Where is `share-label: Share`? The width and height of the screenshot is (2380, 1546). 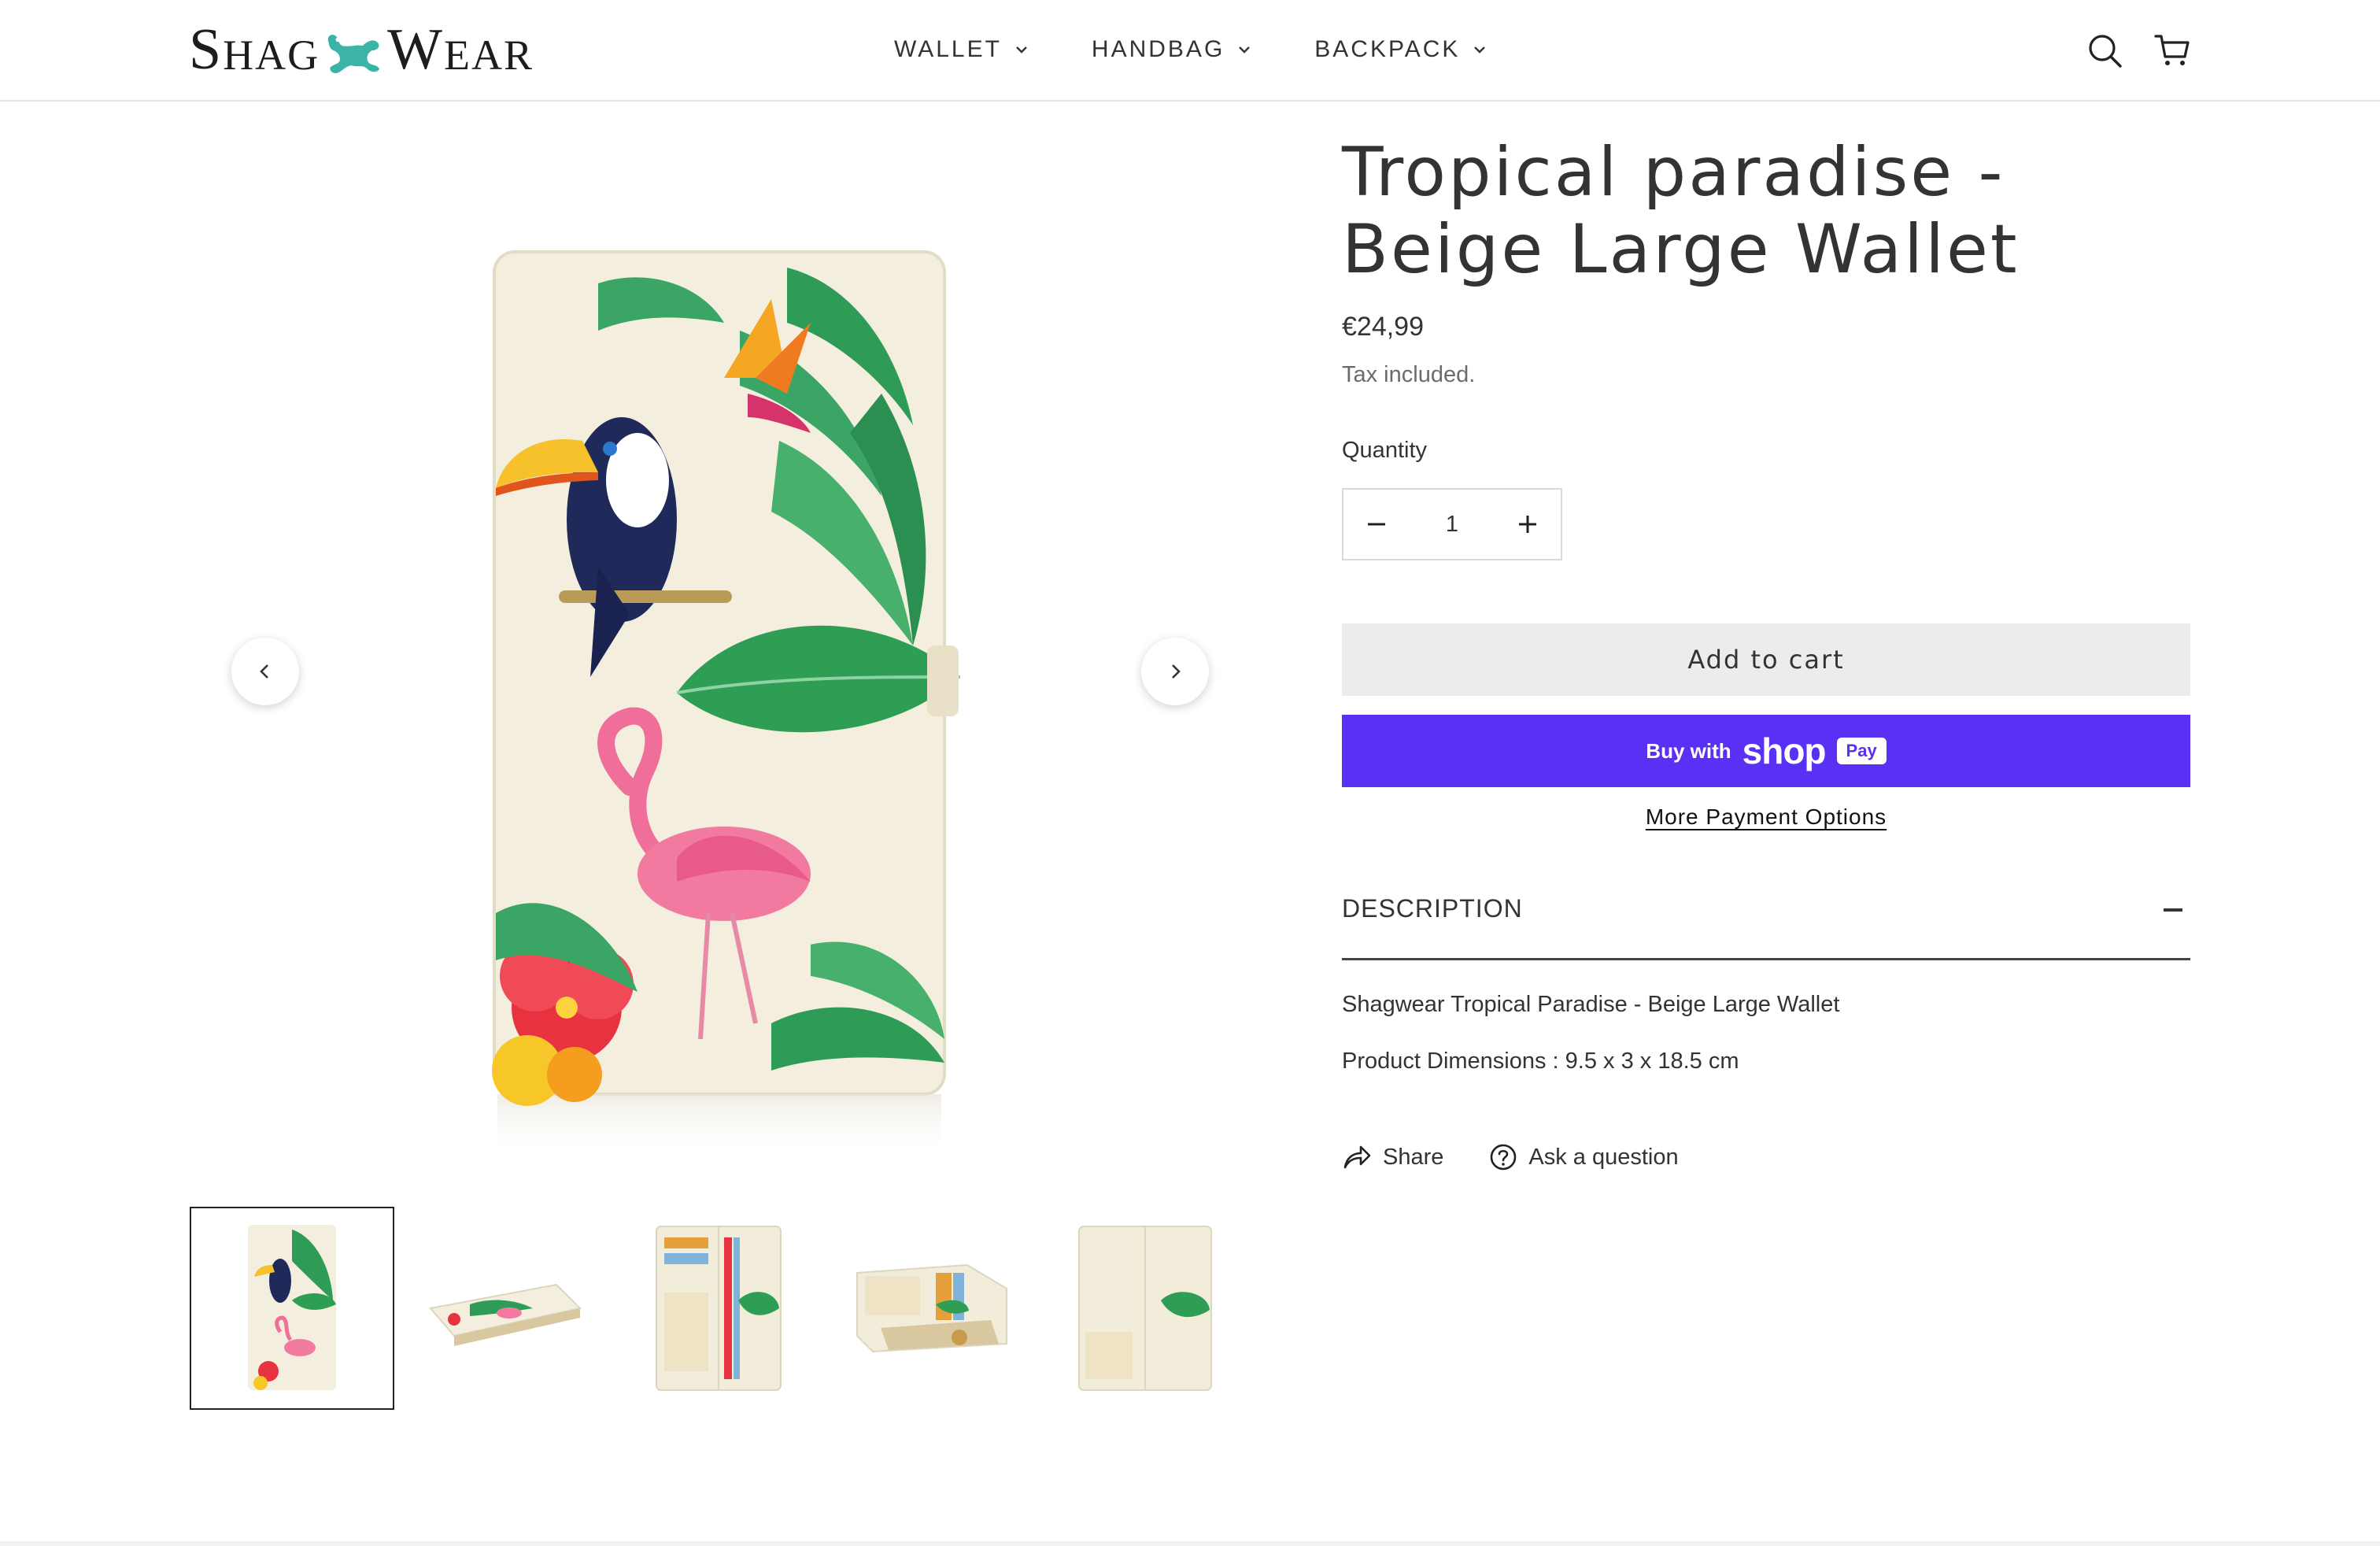
share-label: Share is located at coordinates (1413, 1157).